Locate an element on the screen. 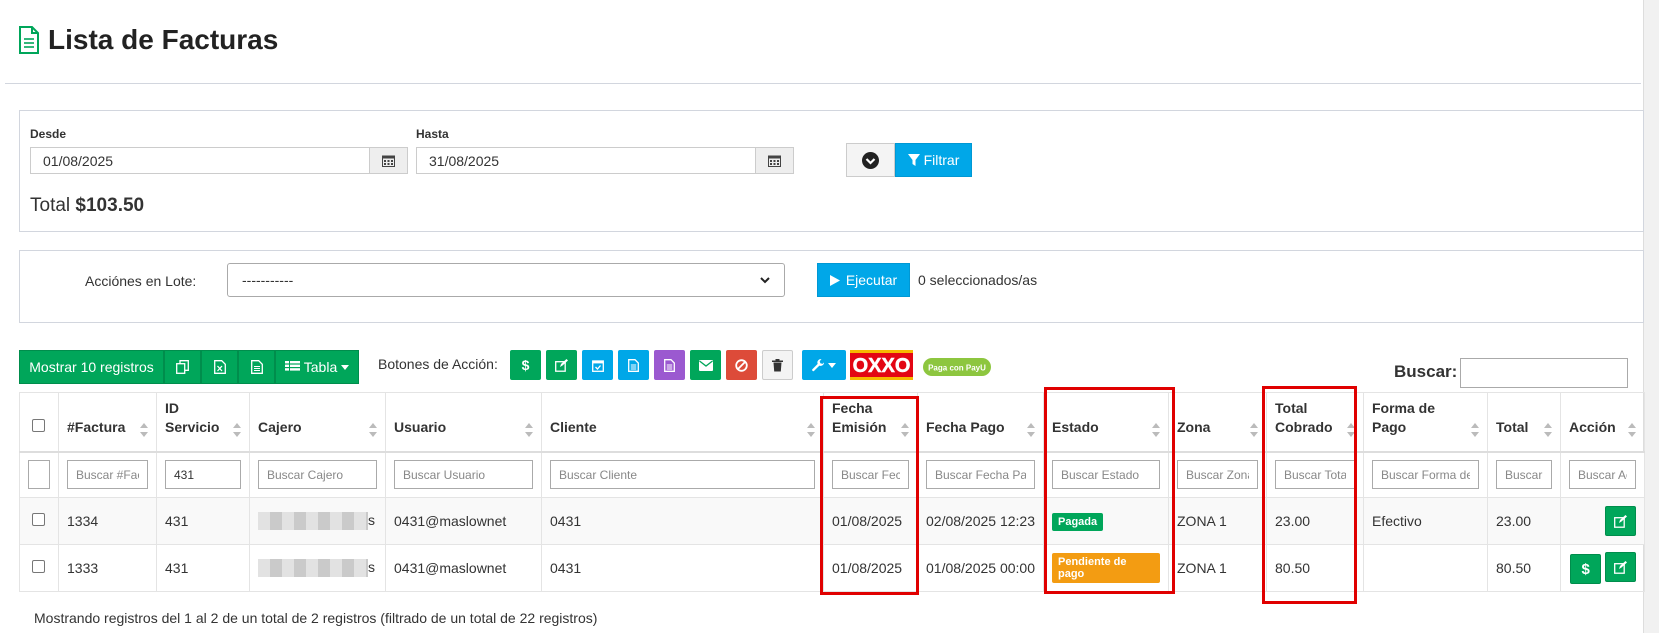  col-estado: Estado is located at coordinates (1106, 422).